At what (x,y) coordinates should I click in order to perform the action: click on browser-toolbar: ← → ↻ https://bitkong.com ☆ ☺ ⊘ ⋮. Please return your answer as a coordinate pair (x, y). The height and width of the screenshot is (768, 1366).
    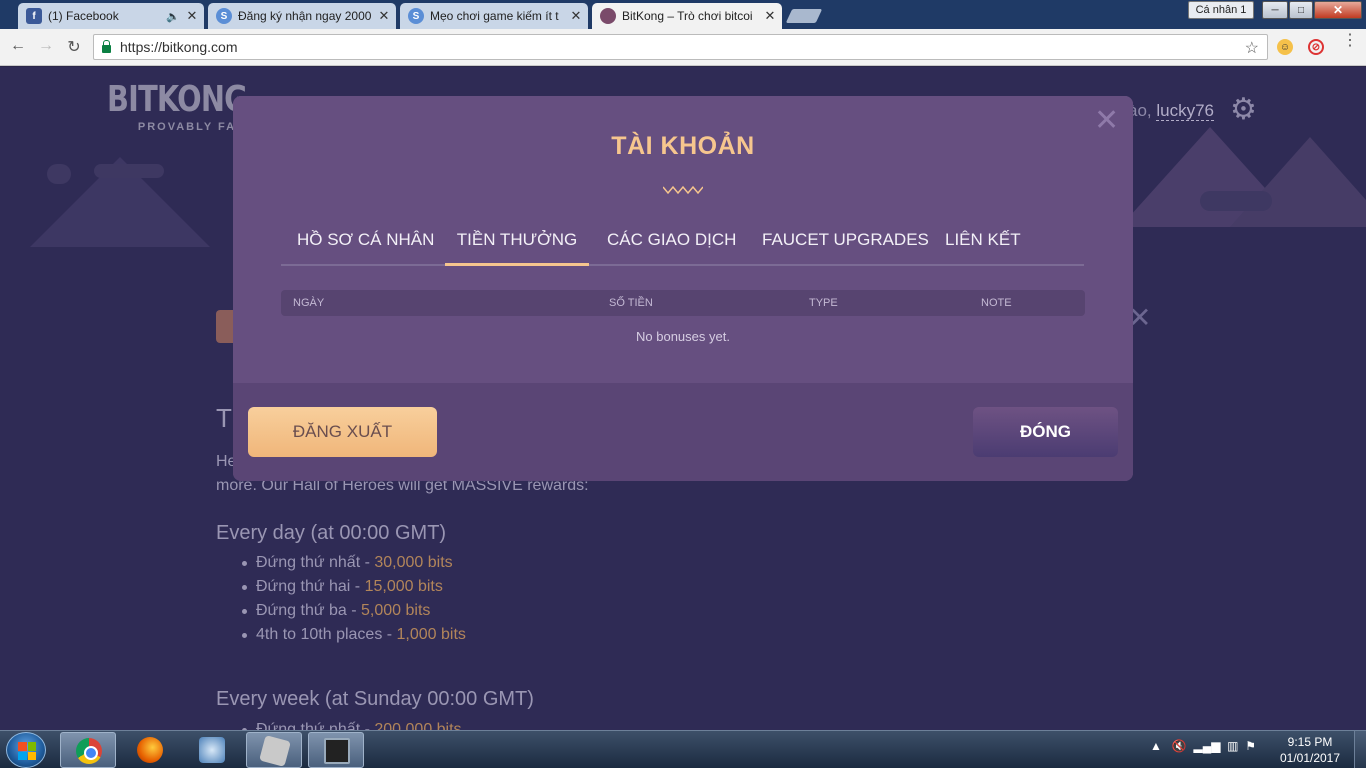
    Looking at the image, I should click on (683, 47).